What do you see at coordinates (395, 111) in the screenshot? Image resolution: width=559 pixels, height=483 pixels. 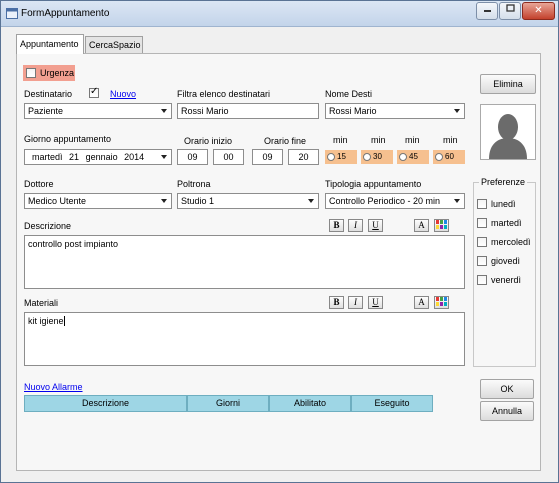 I see `nome-desti-select: Rossi Mario` at bounding box center [395, 111].